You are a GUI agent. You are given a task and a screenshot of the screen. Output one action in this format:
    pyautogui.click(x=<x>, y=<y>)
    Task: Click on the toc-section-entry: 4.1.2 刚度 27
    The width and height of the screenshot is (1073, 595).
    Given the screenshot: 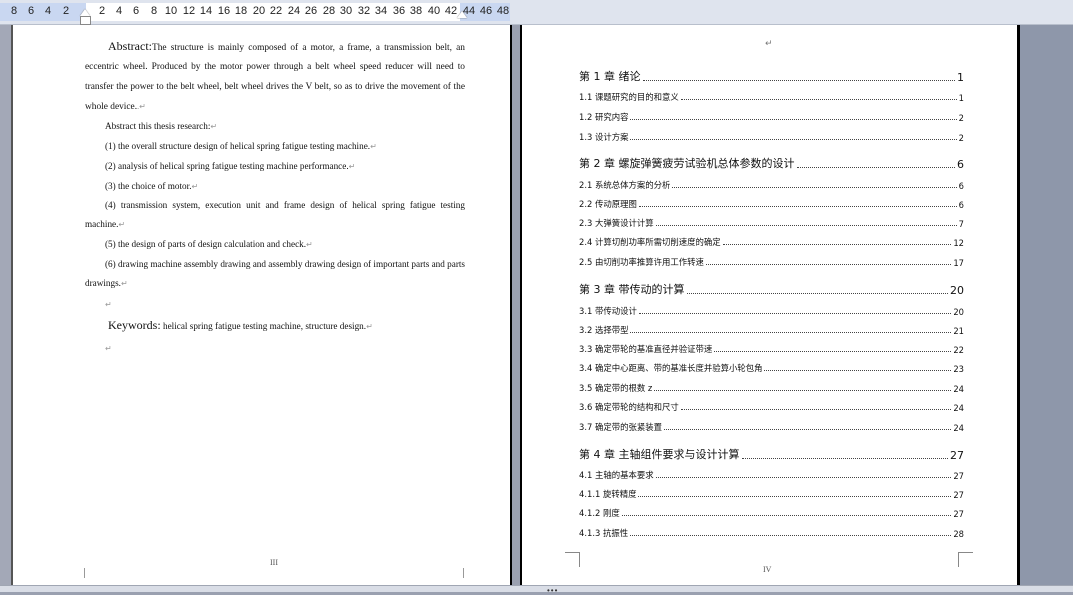 What is the action you would take?
    pyautogui.click(x=771, y=513)
    